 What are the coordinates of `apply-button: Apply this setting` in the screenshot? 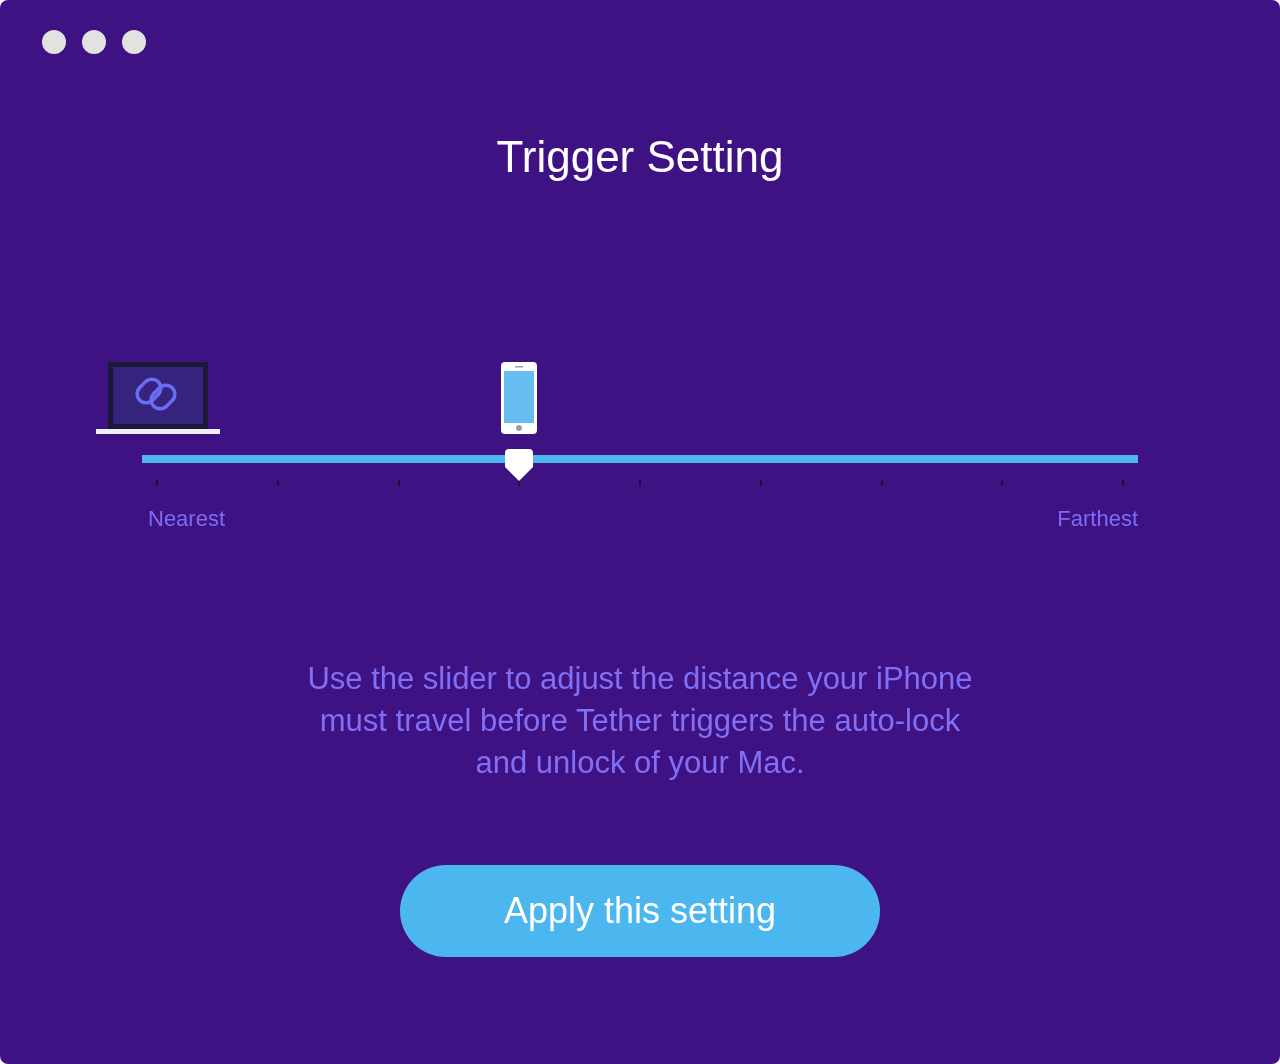 It's located at (640, 911).